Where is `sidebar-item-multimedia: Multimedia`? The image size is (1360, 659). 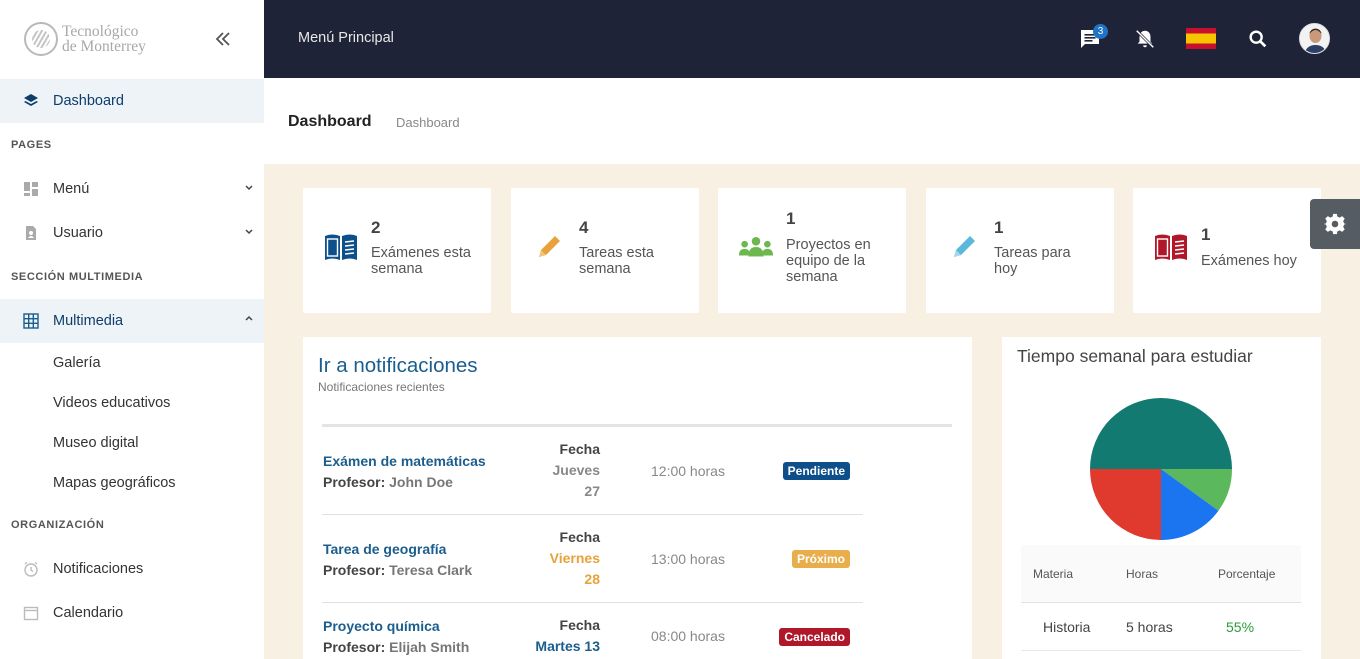 sidebar-item-multimedia: Multimedia is located at coordinates (132, 321).